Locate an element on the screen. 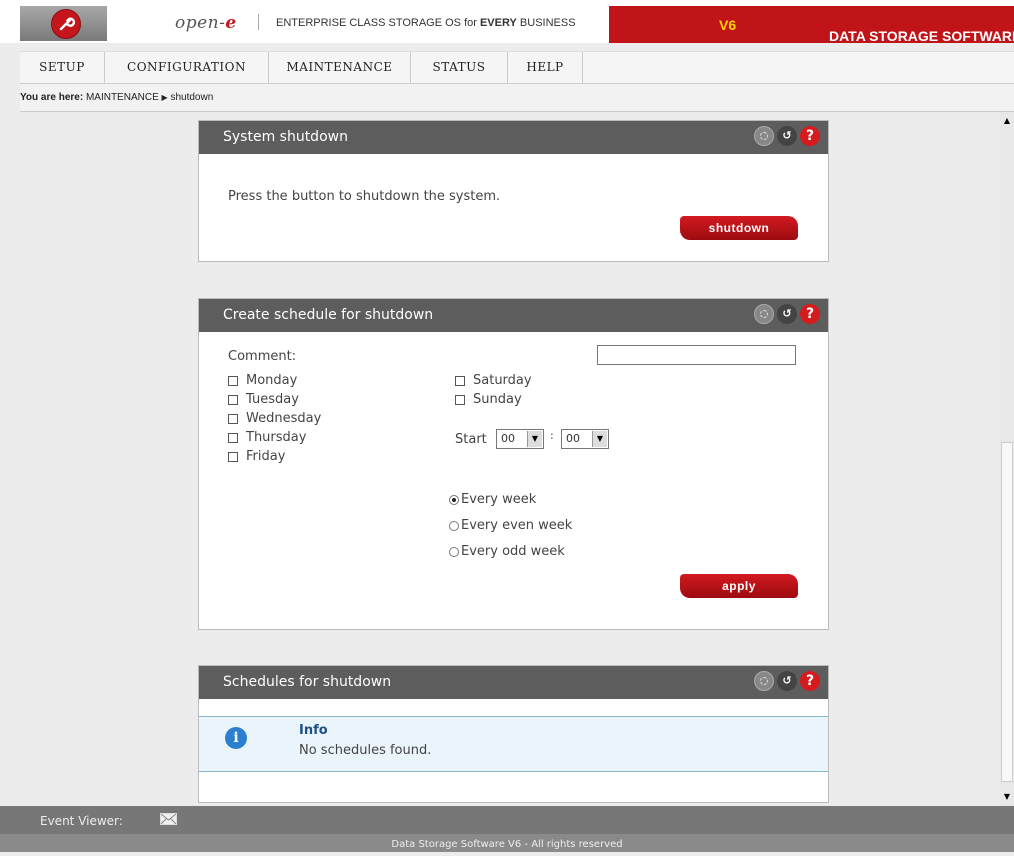  checkbox-monday is located at coordinates (233, 381).